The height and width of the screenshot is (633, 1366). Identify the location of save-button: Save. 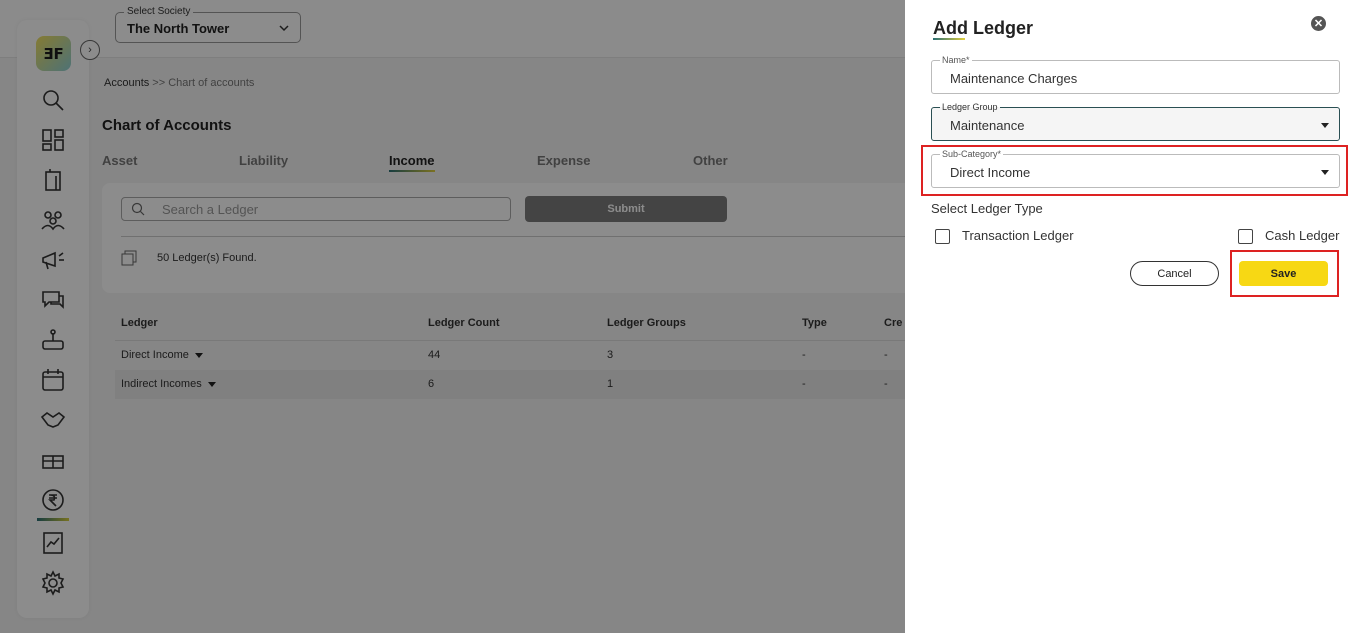
(1283, 273).